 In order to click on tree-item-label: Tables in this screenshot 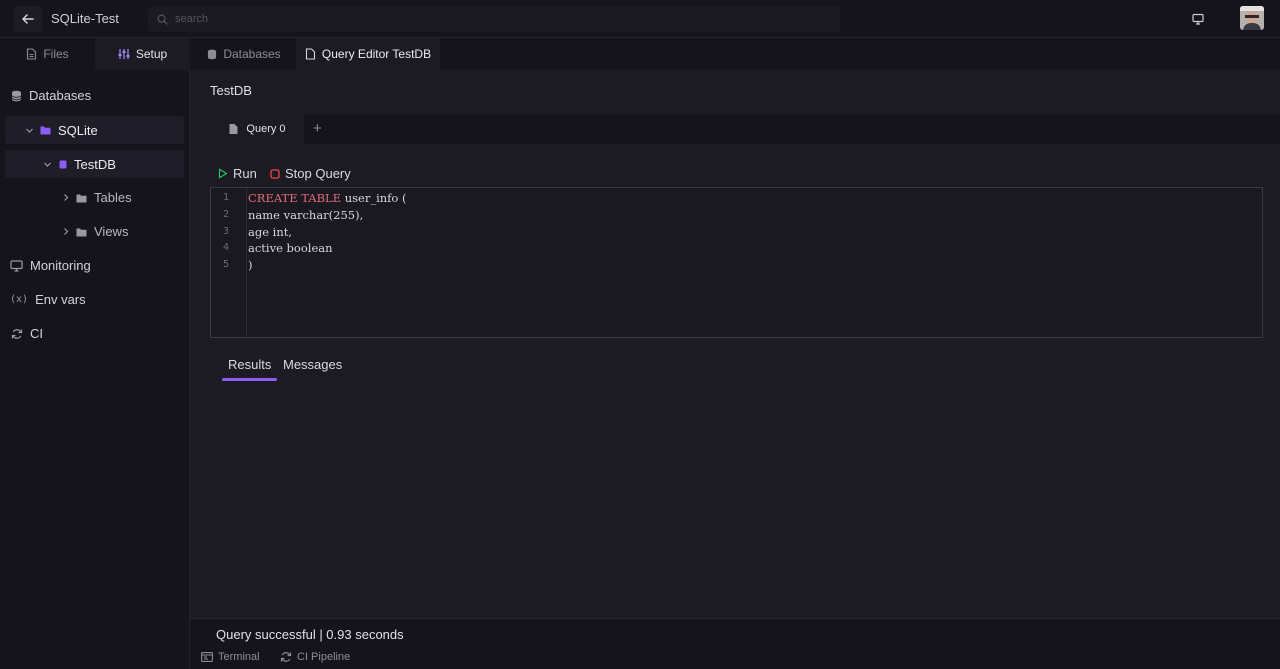, I will do `click(113, 197)`.